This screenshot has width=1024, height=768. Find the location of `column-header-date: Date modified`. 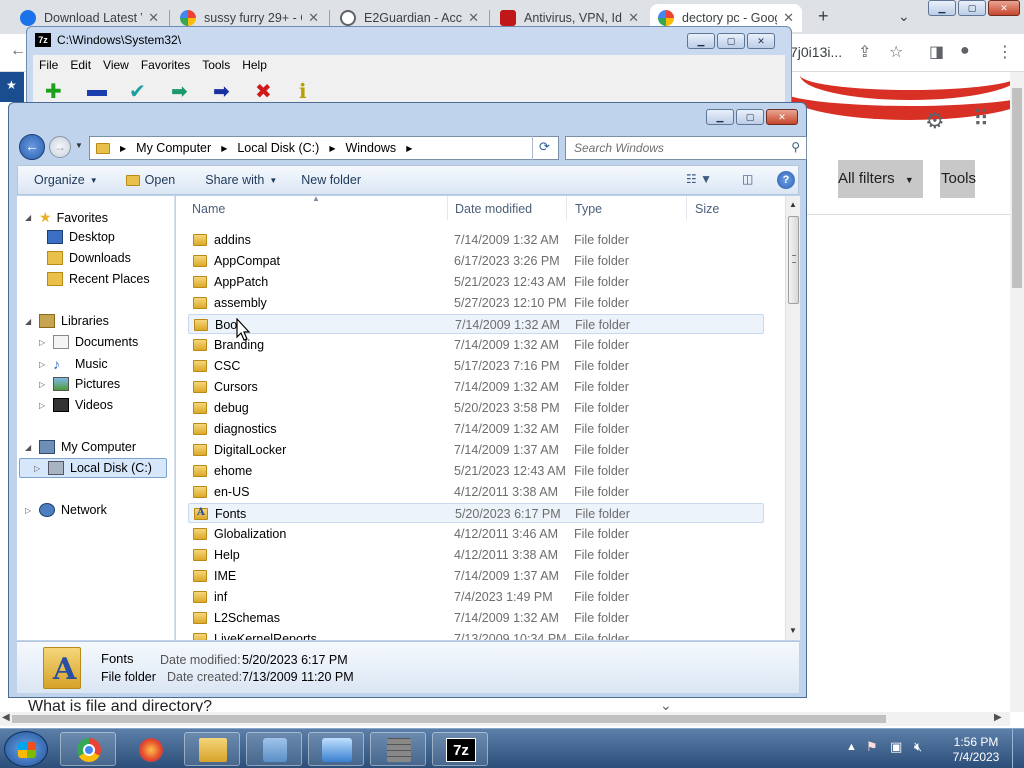

column-header-date: Date modified is located at coordinates (507, 208).